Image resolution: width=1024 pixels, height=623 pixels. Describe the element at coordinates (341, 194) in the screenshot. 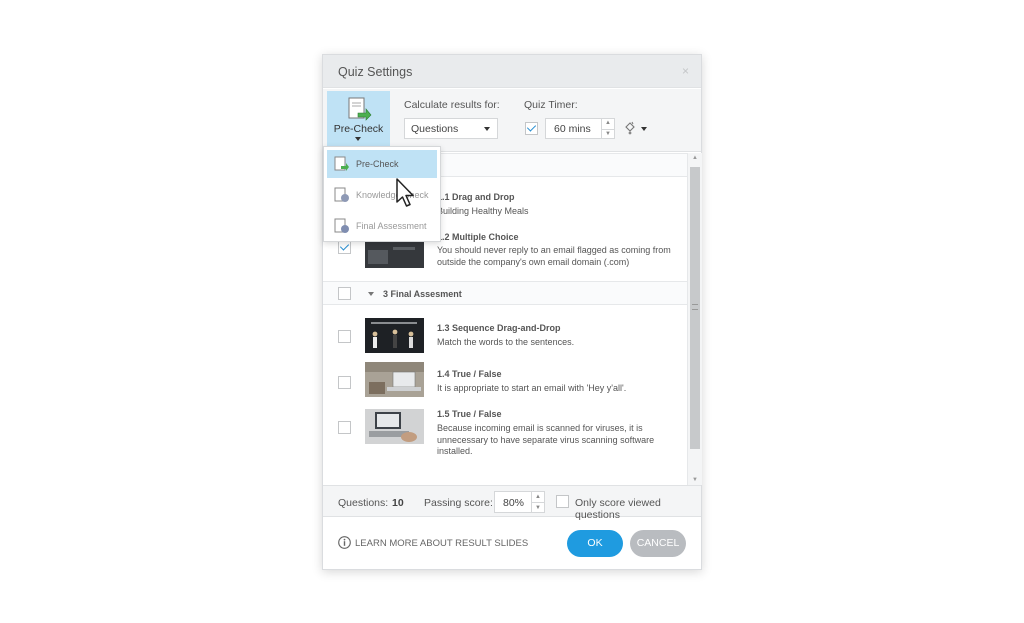

I see `knowledge-check-icon` at that location.